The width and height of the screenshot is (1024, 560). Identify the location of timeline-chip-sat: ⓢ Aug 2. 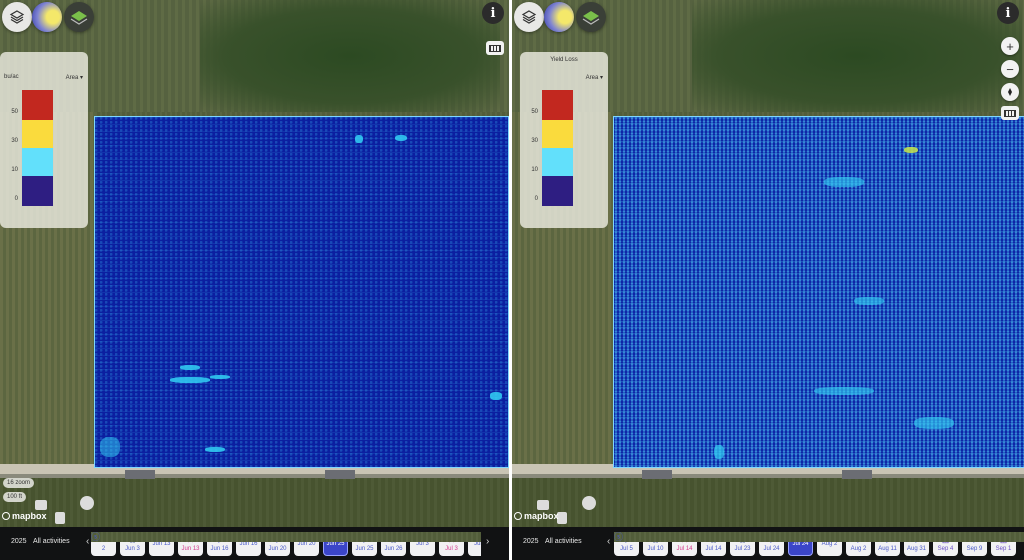
(819, 544).